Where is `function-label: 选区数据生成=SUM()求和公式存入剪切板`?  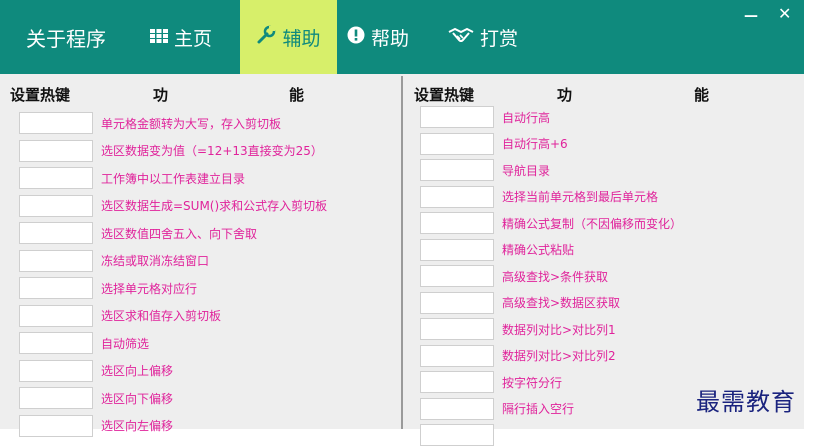
function-label: 选区数据生成=SUM()求和公式存入剪切板 is located at coordinates (214, 206).